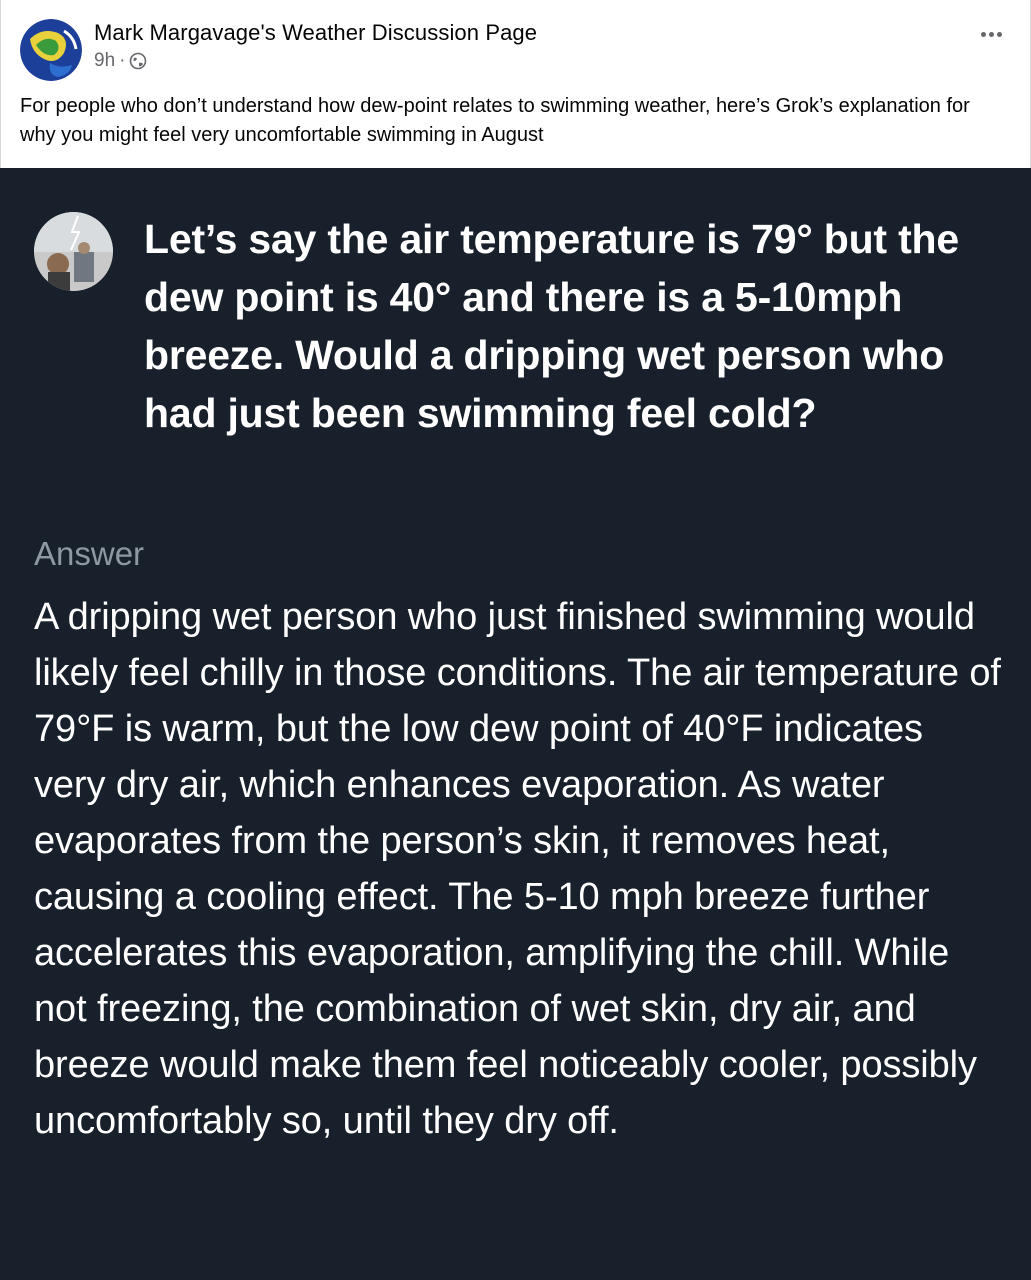  I want to click on post-time: 9h, so click(104, 61).